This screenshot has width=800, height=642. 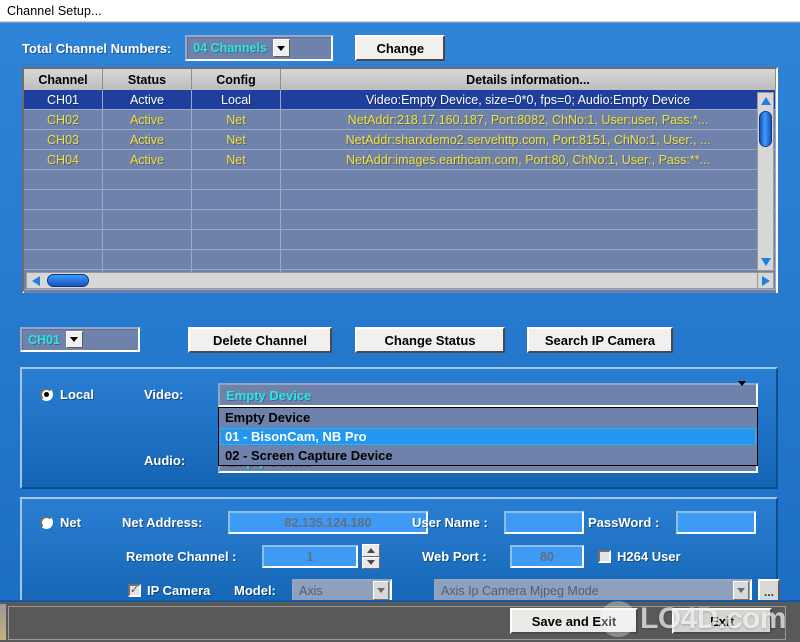 What do you see at coordinates (604, 556) in the screenshot?
I see `checkbox-unchecked-icon` at bounding box center [604, 556].